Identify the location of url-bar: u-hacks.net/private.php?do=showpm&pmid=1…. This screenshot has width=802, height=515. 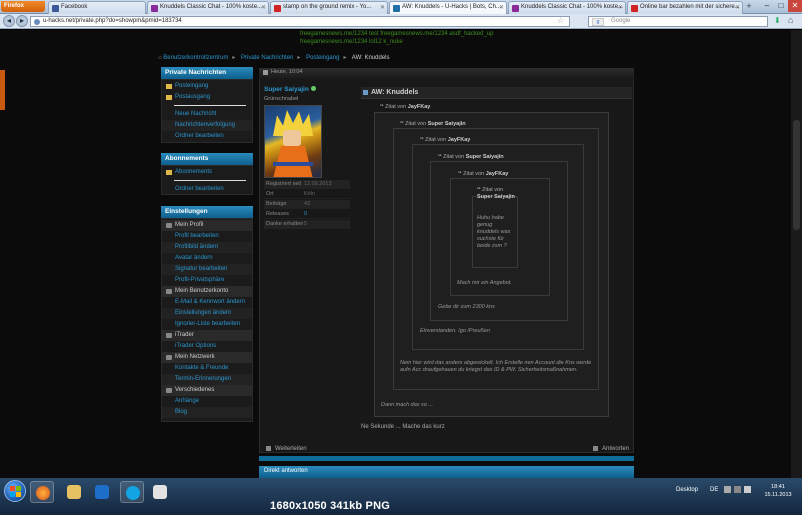
(300, 21).